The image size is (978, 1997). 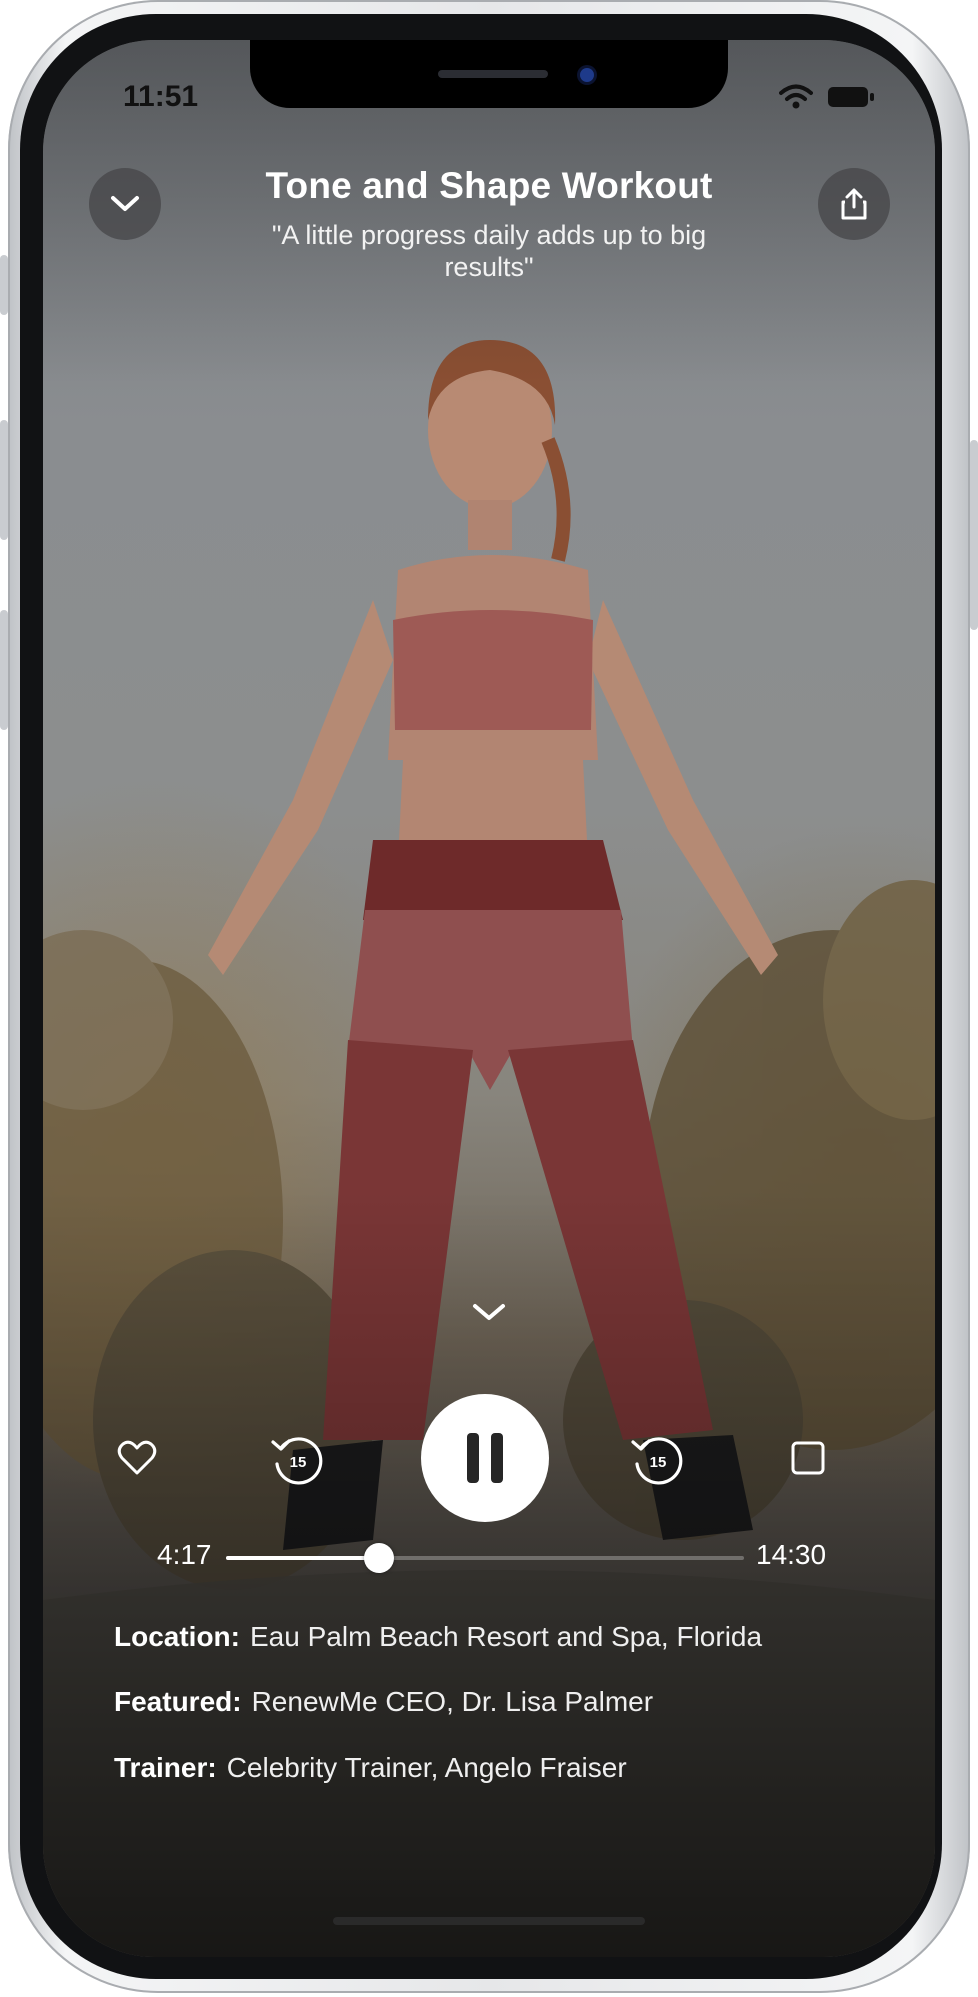 I want to click on progress-fill, so click(x=302, y=1558).